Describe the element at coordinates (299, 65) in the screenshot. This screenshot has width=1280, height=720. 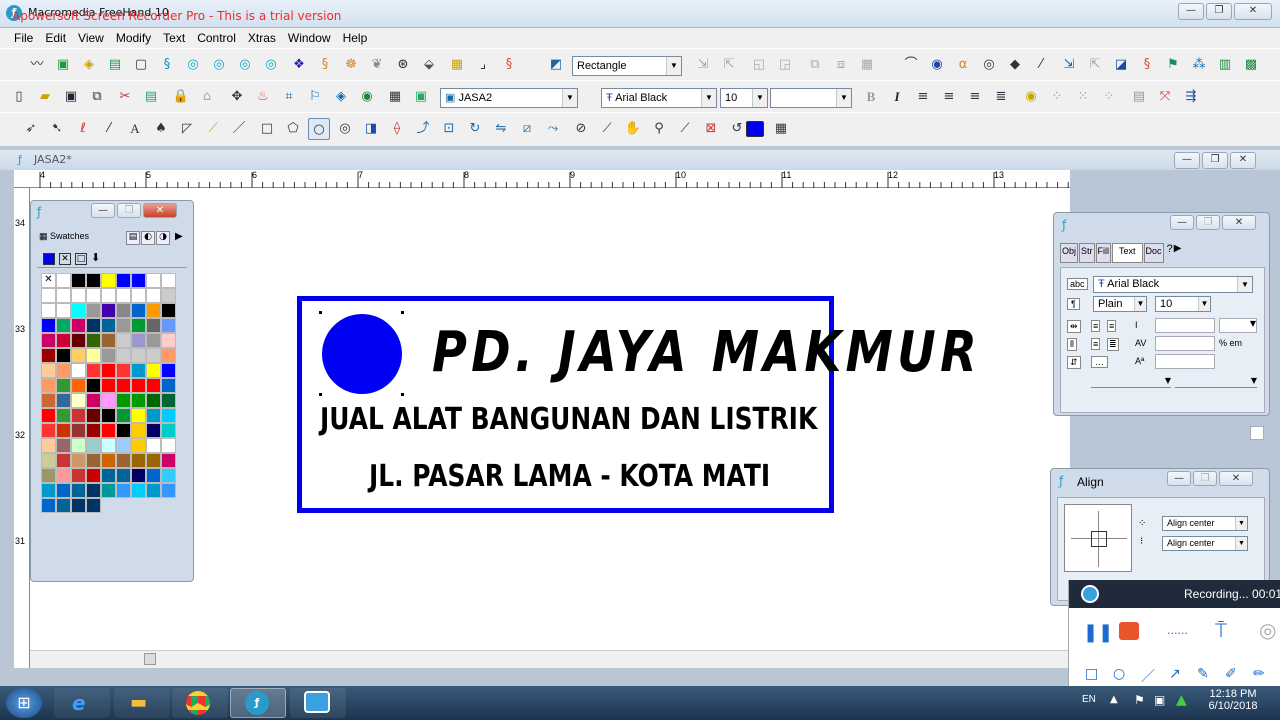
I see `crop-tool-icon: ❖` at that location.